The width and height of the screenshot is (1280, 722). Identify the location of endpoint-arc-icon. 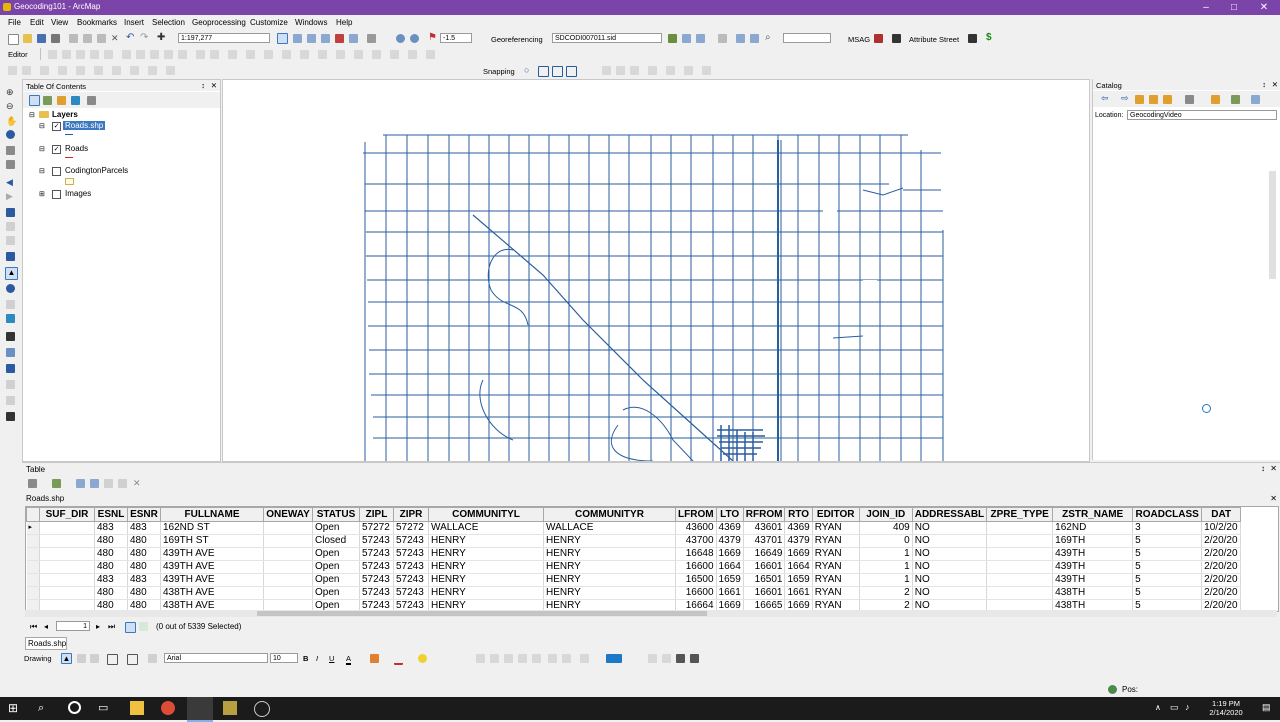
(94, 54).